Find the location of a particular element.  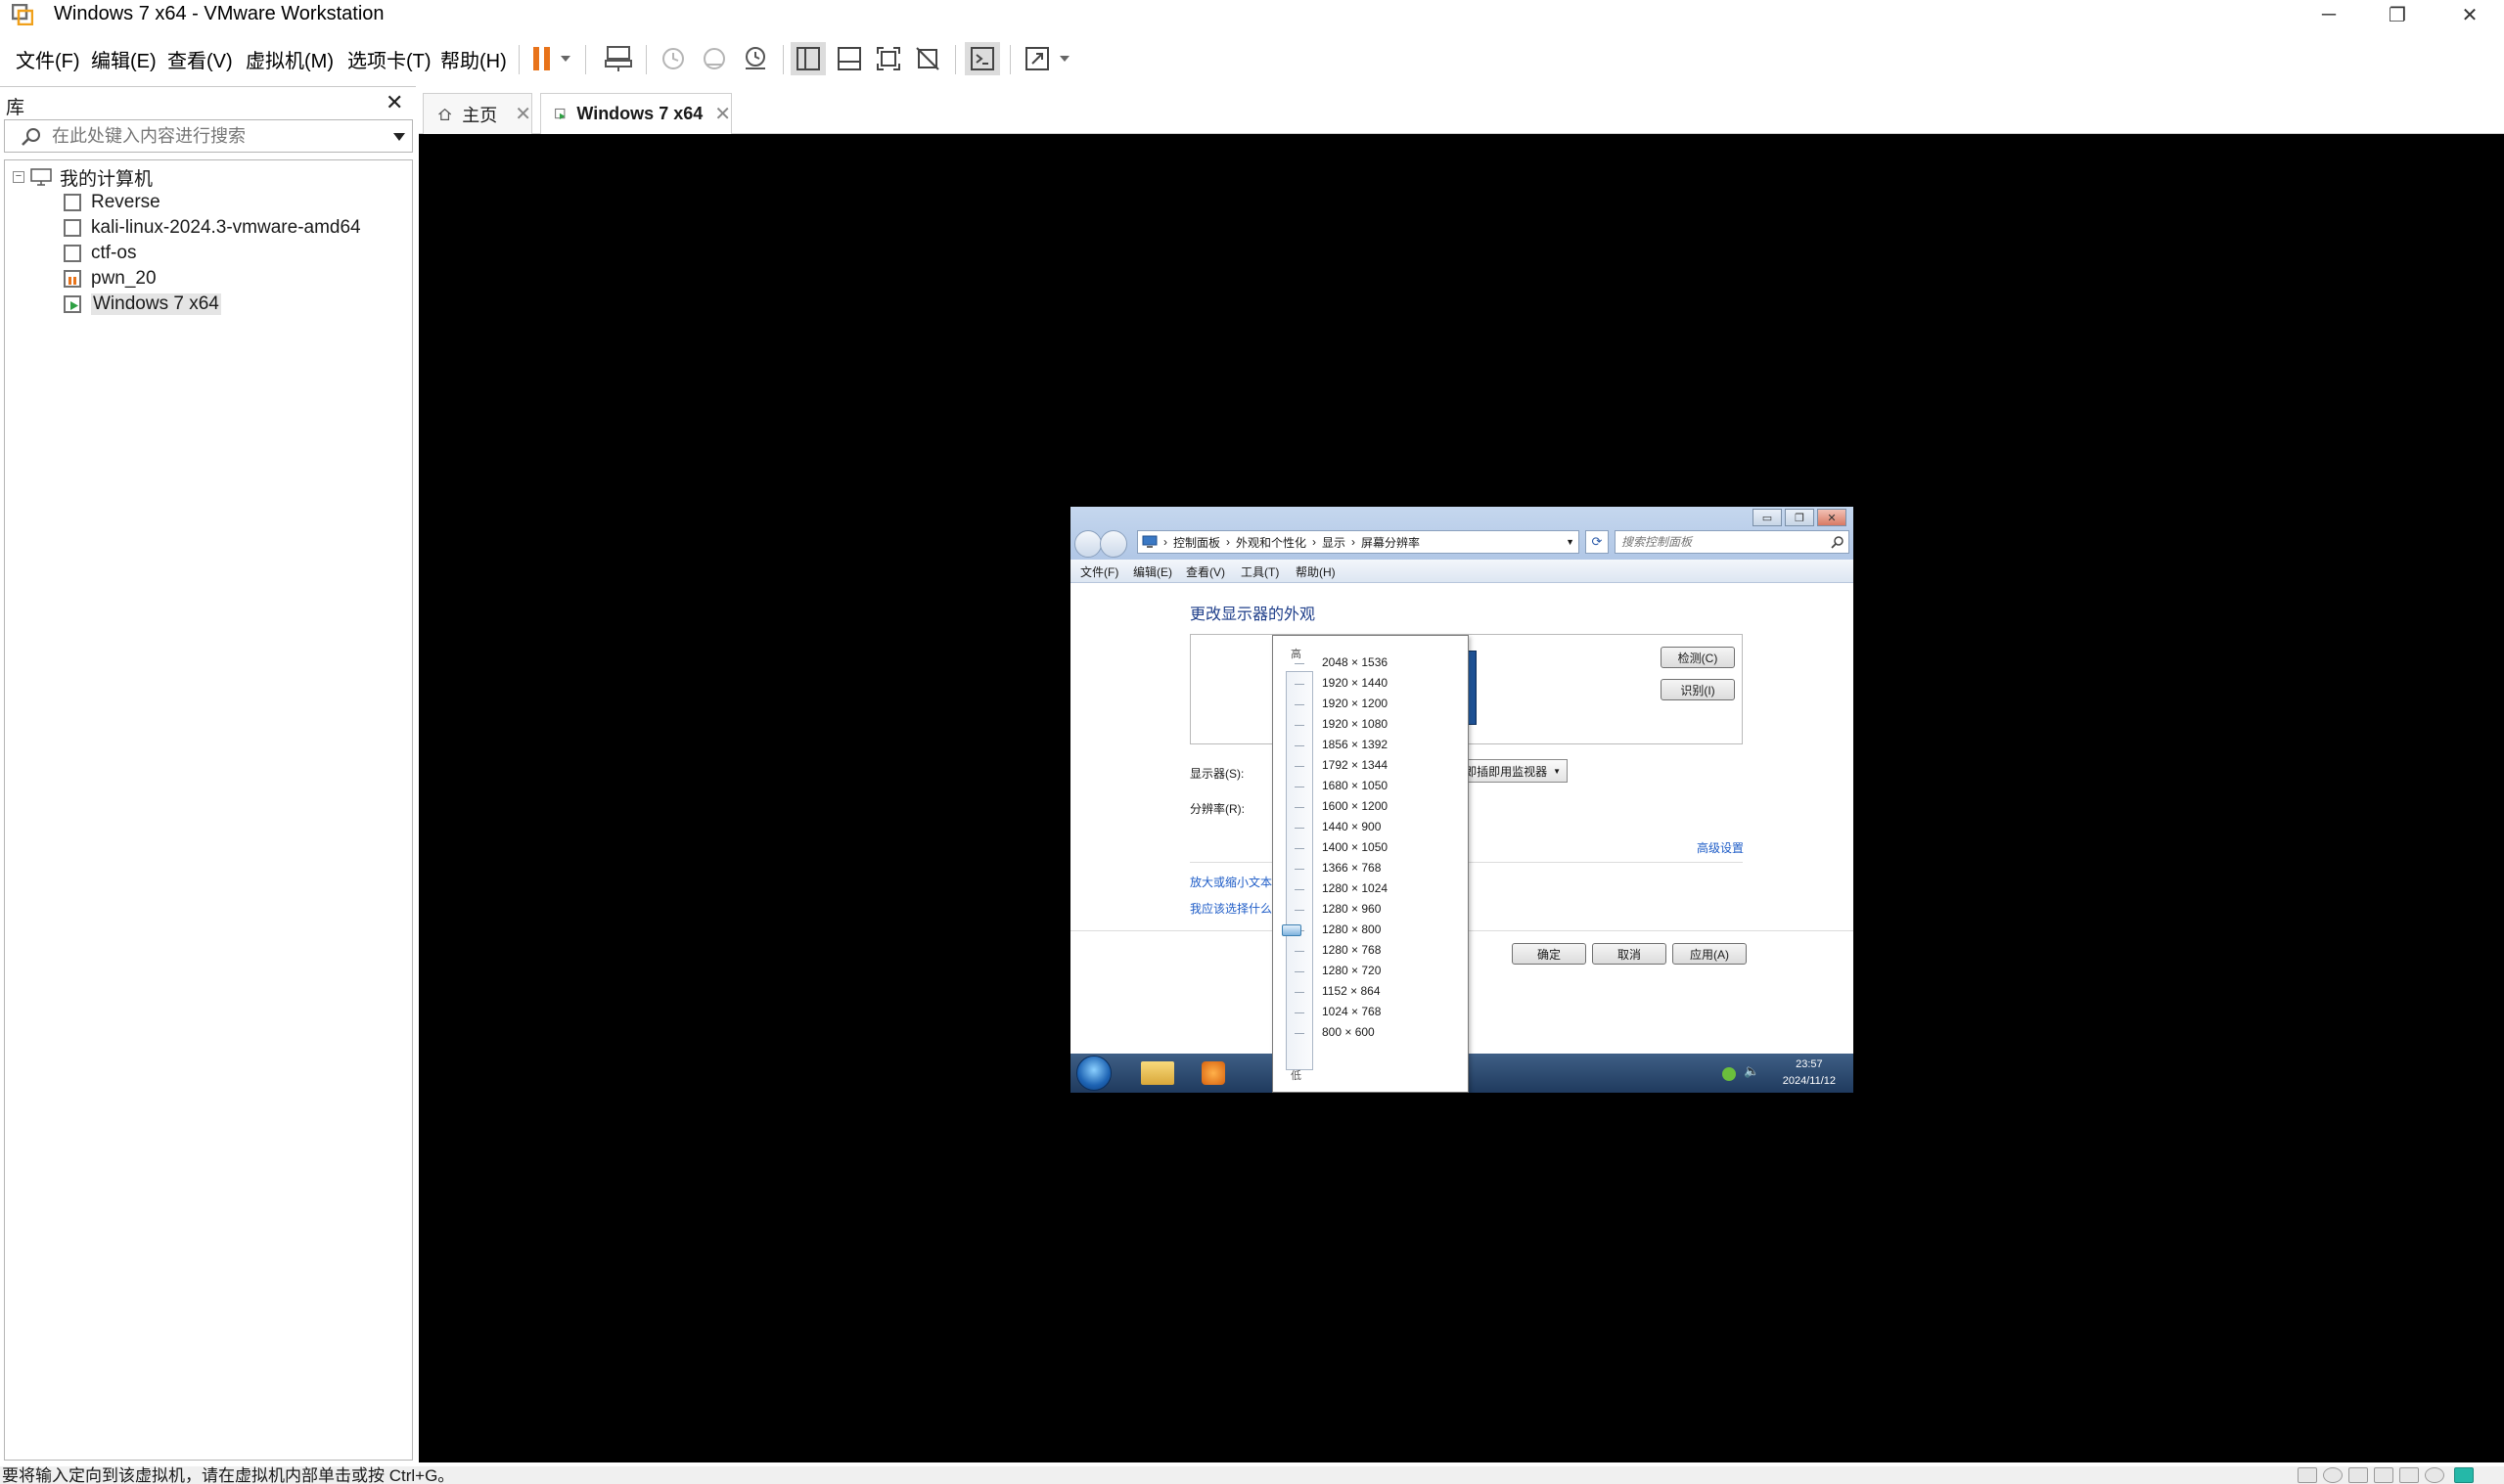

close-button: ✕ is located at coordinates (2470, 15).